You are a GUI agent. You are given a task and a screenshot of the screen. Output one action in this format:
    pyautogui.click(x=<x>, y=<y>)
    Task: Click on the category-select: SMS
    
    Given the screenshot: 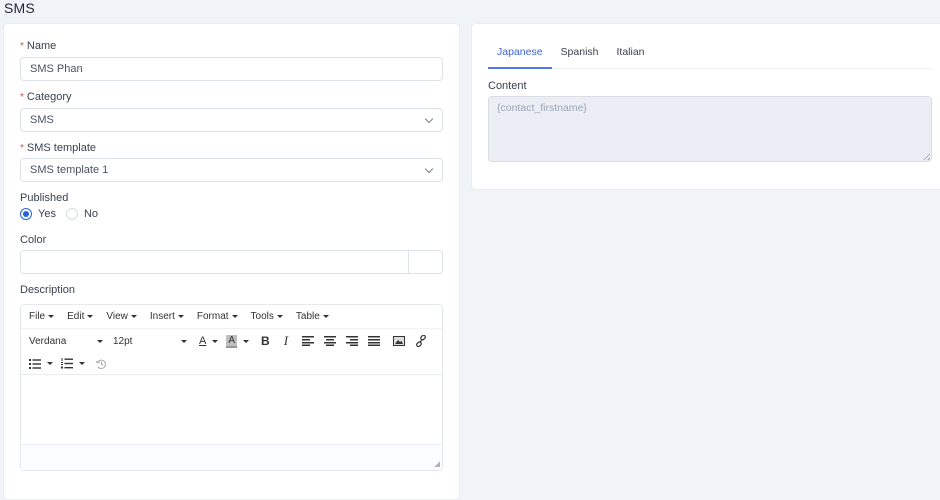 What is the action you would take?
    pyautogui.click(x=231, y=120)
    